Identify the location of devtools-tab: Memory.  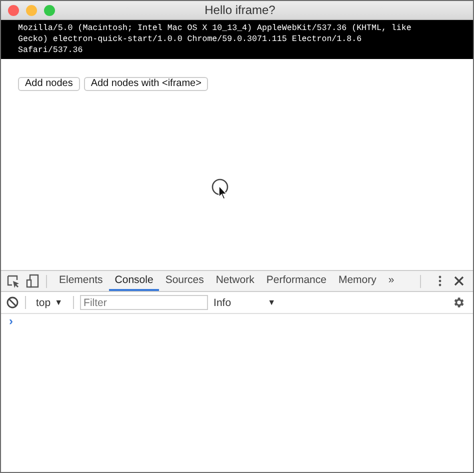
(357, 281).